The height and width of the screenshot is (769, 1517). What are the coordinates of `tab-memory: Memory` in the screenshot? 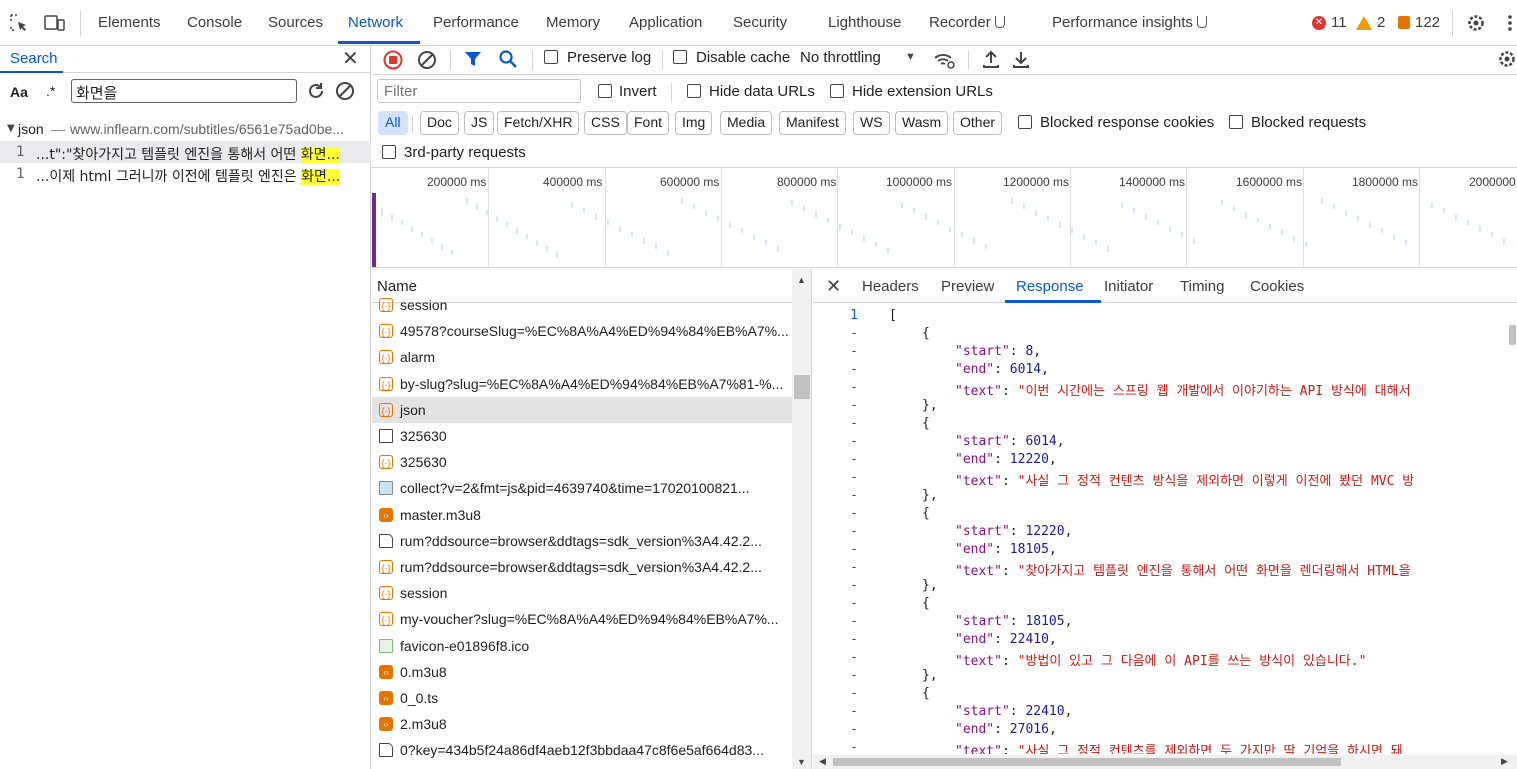 It's located at (573, 22).